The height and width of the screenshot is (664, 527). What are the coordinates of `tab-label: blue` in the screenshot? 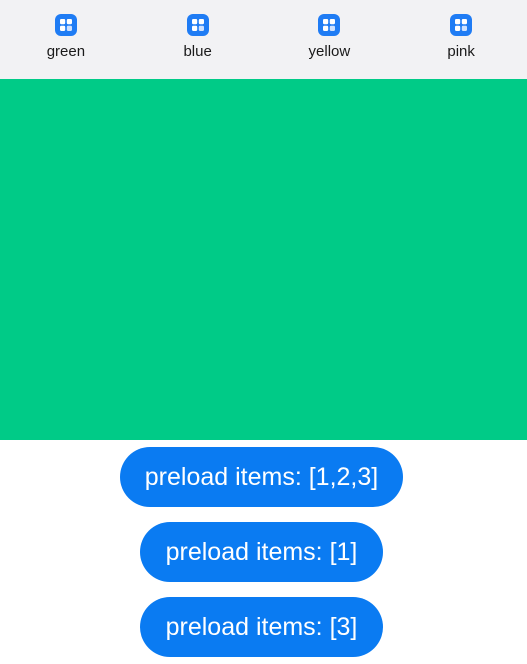 It's located at (197, 51).